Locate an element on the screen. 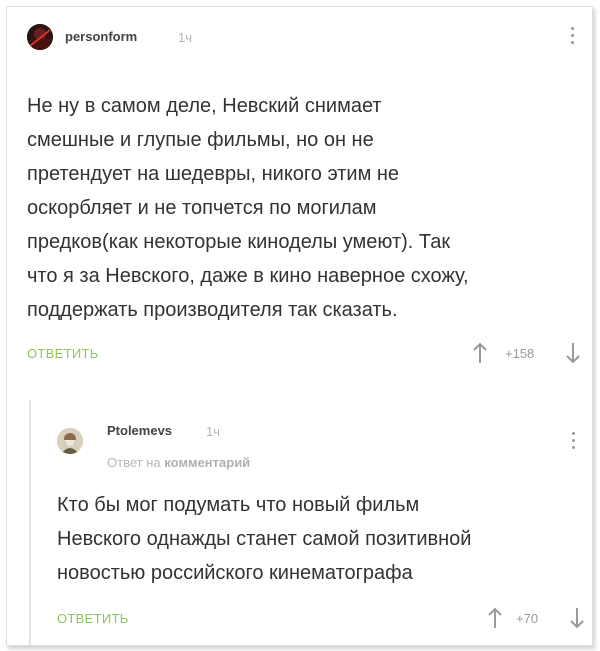  username: Ptolemevs is located at coordinates (139, 430).